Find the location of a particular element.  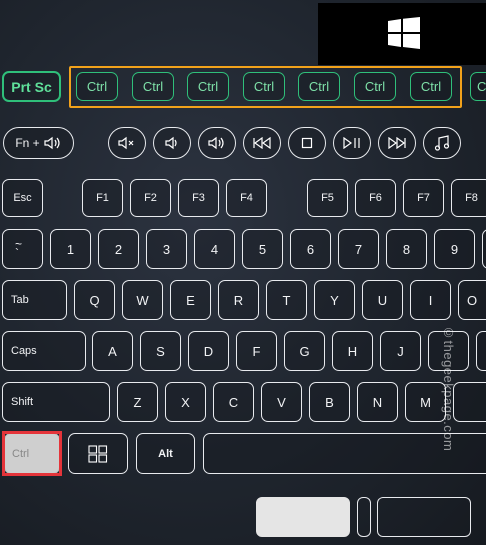

stop-icon is located at coordinates (307, 143).